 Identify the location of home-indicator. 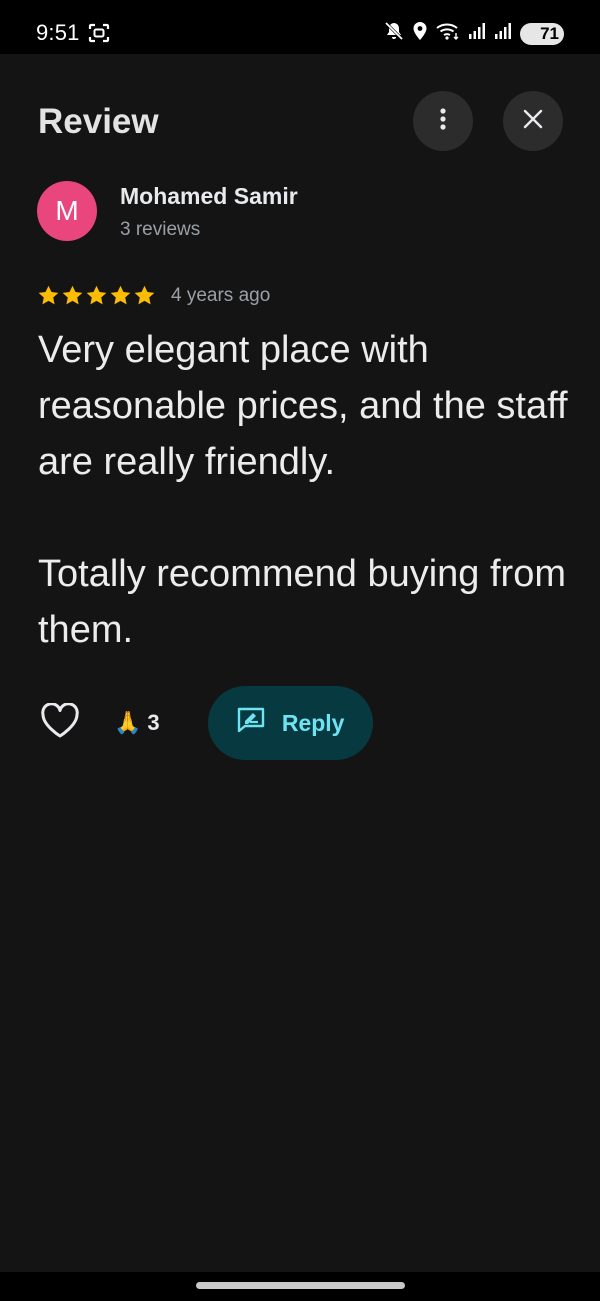
(300, 1285).